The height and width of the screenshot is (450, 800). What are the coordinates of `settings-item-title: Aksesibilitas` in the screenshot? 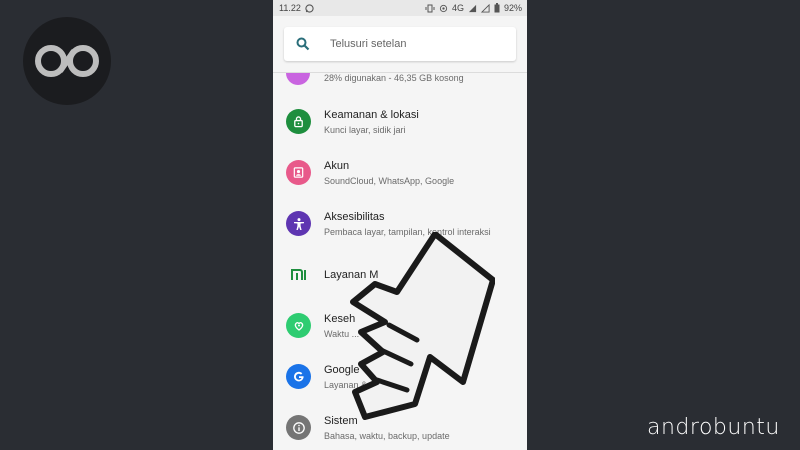 It's located at (354, 217).